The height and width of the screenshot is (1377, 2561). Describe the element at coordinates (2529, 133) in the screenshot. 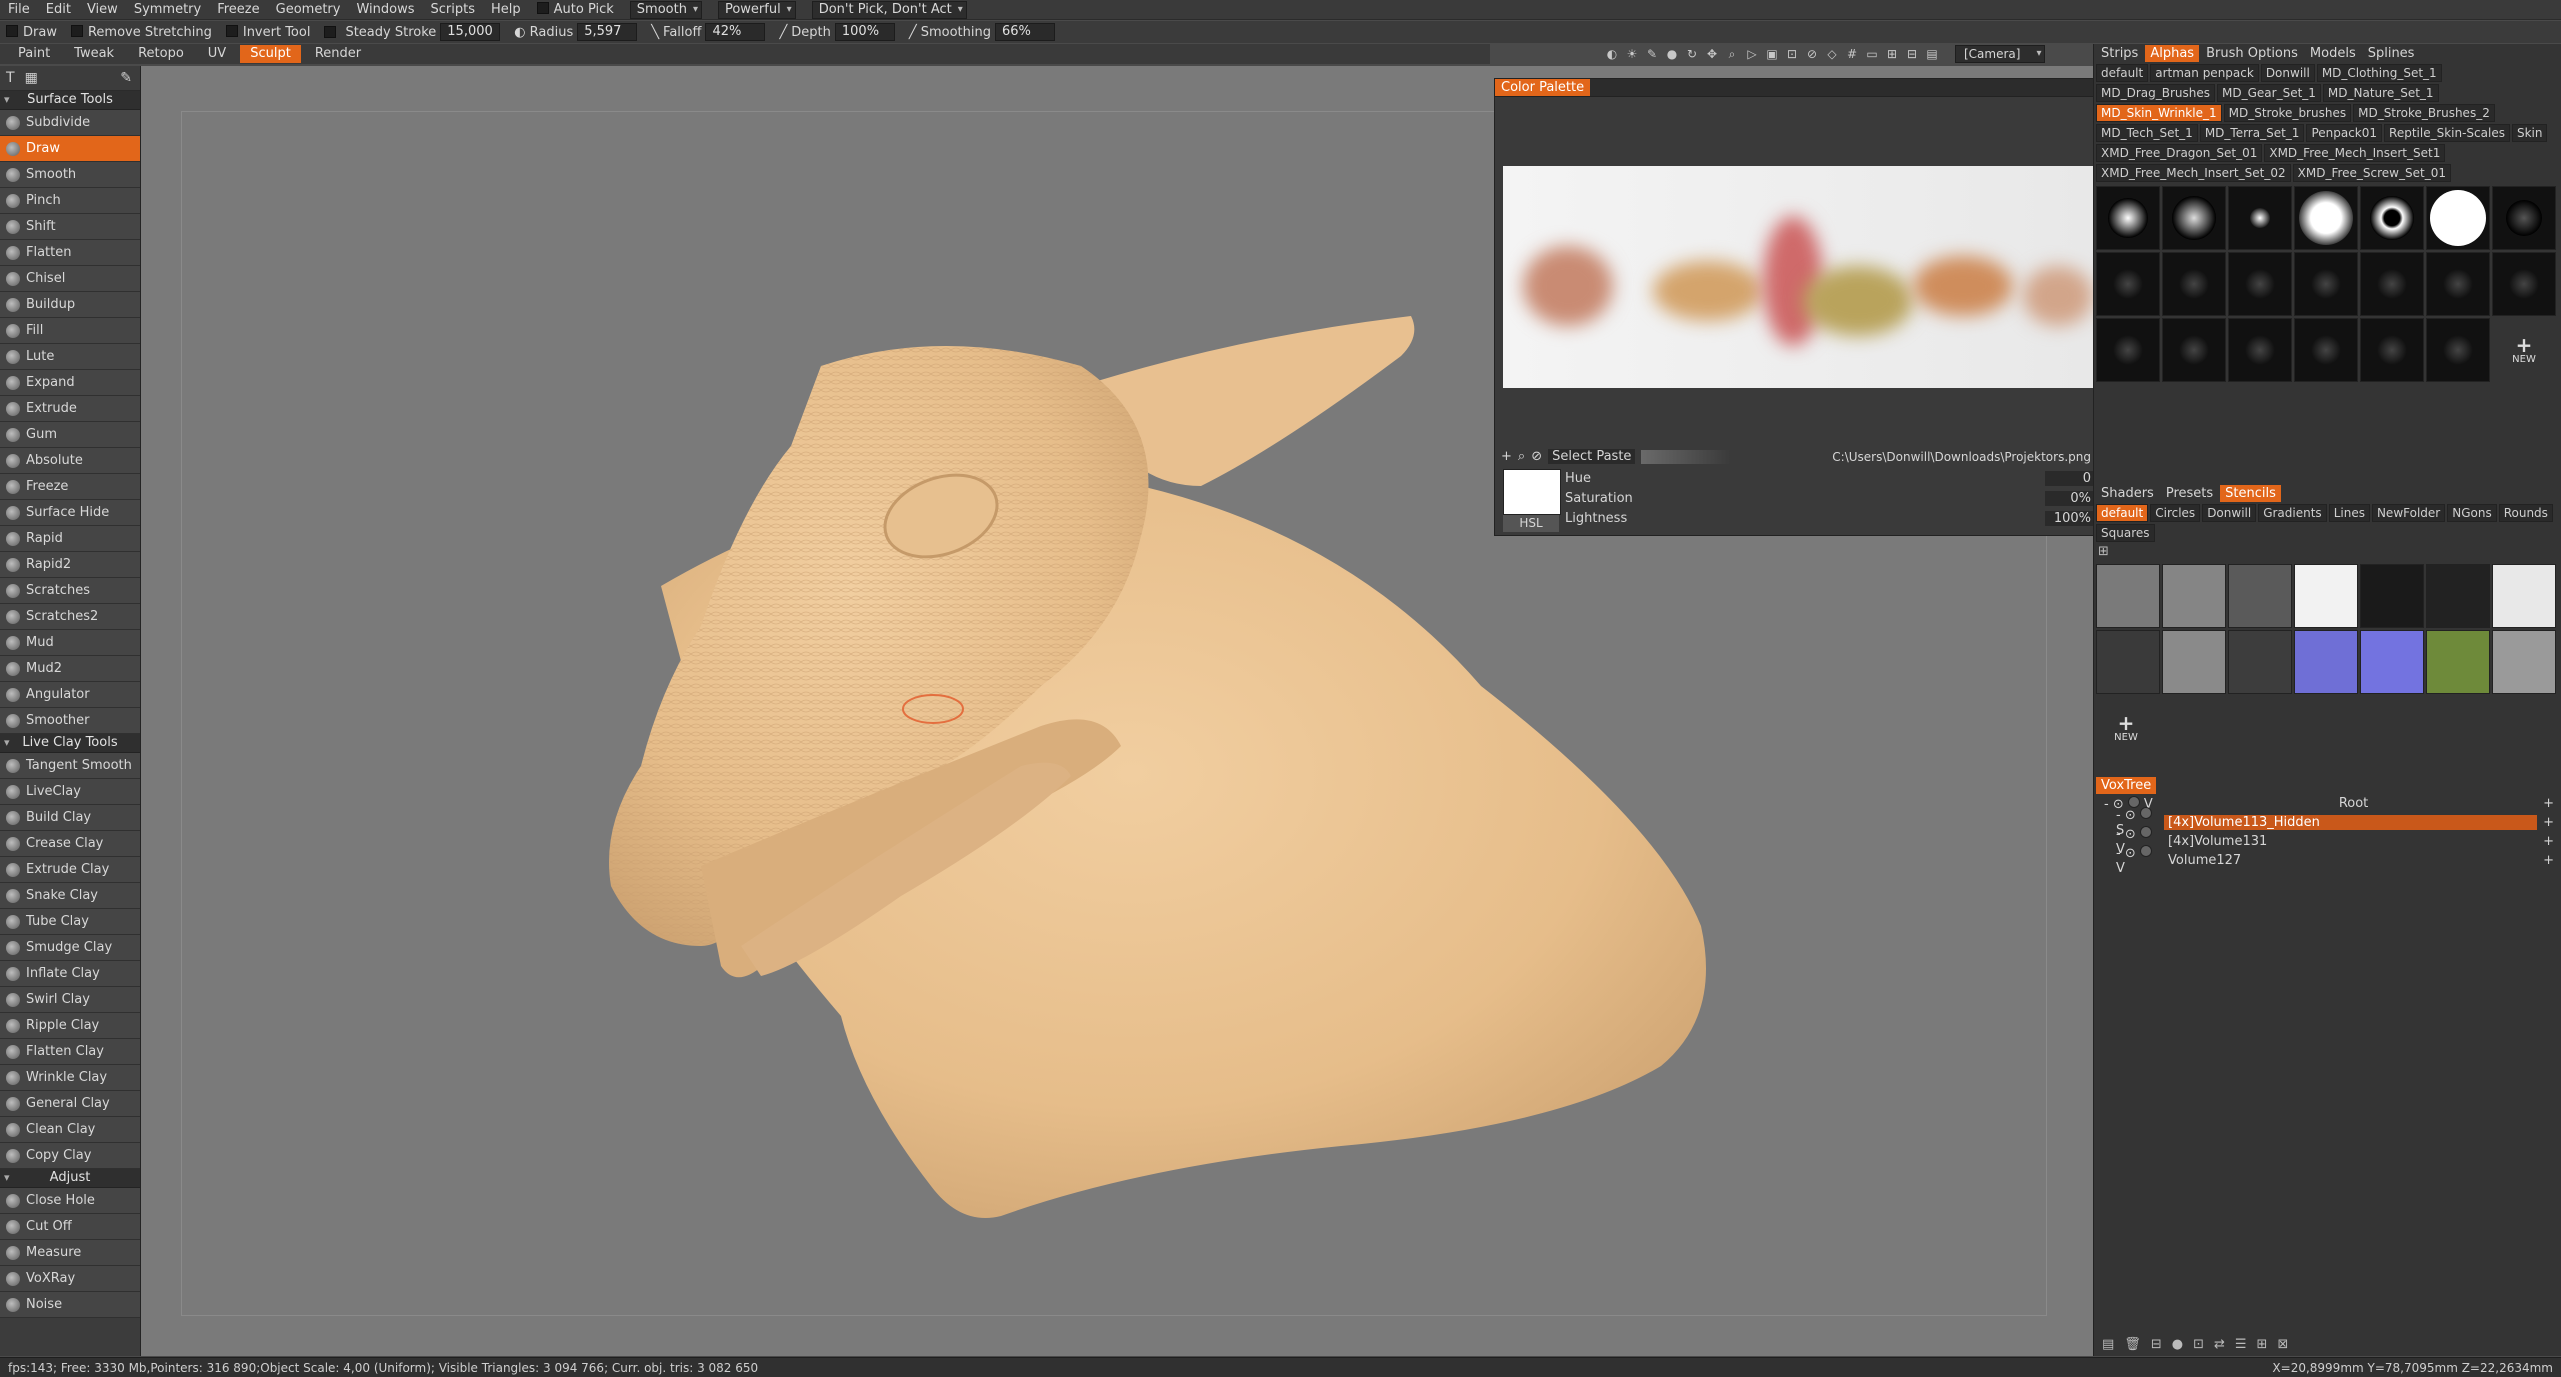

I see `set-skin: Skin` at that location.